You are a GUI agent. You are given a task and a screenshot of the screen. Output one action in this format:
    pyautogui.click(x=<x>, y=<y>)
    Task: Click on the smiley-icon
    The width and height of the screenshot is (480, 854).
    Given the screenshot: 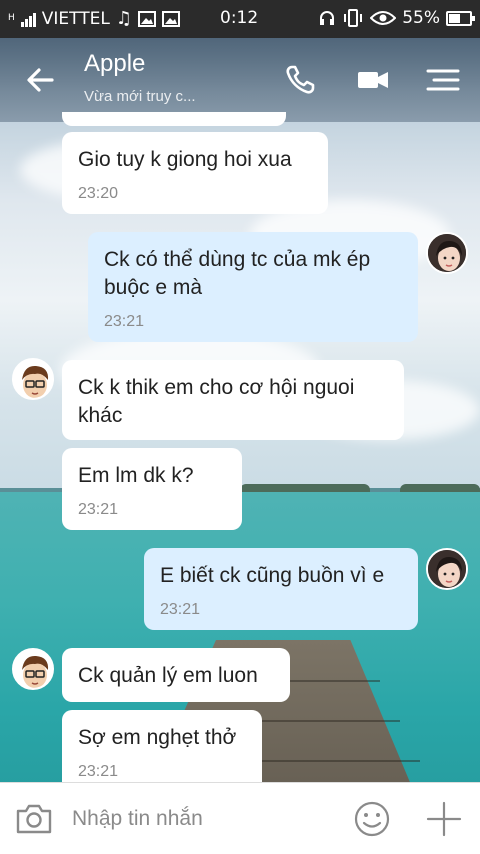 What is the action you would take?
    pyautogui.click(x=372, y=819)
    